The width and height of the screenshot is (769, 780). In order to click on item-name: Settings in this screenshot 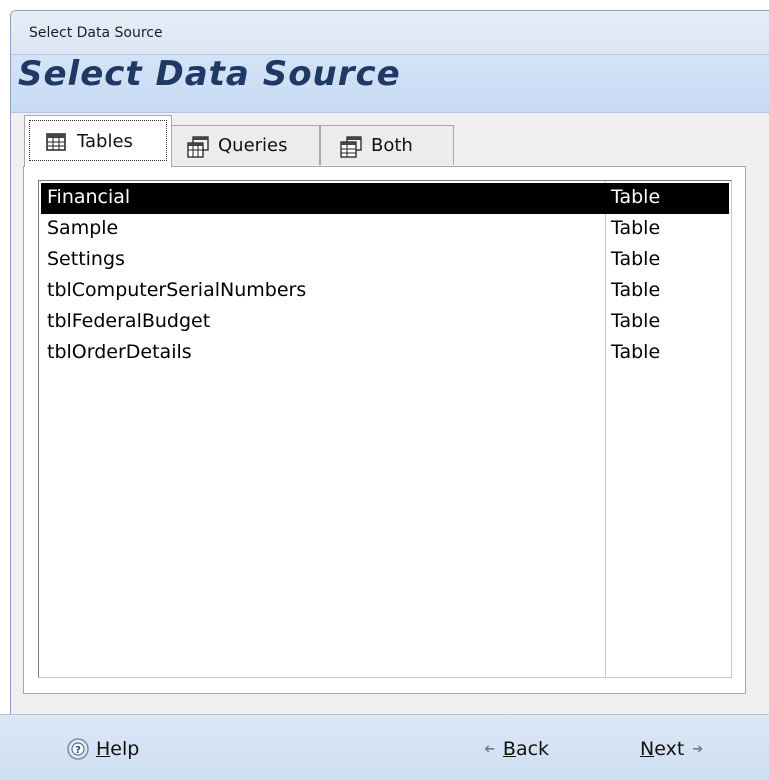, I will do `click(86, 259)`.